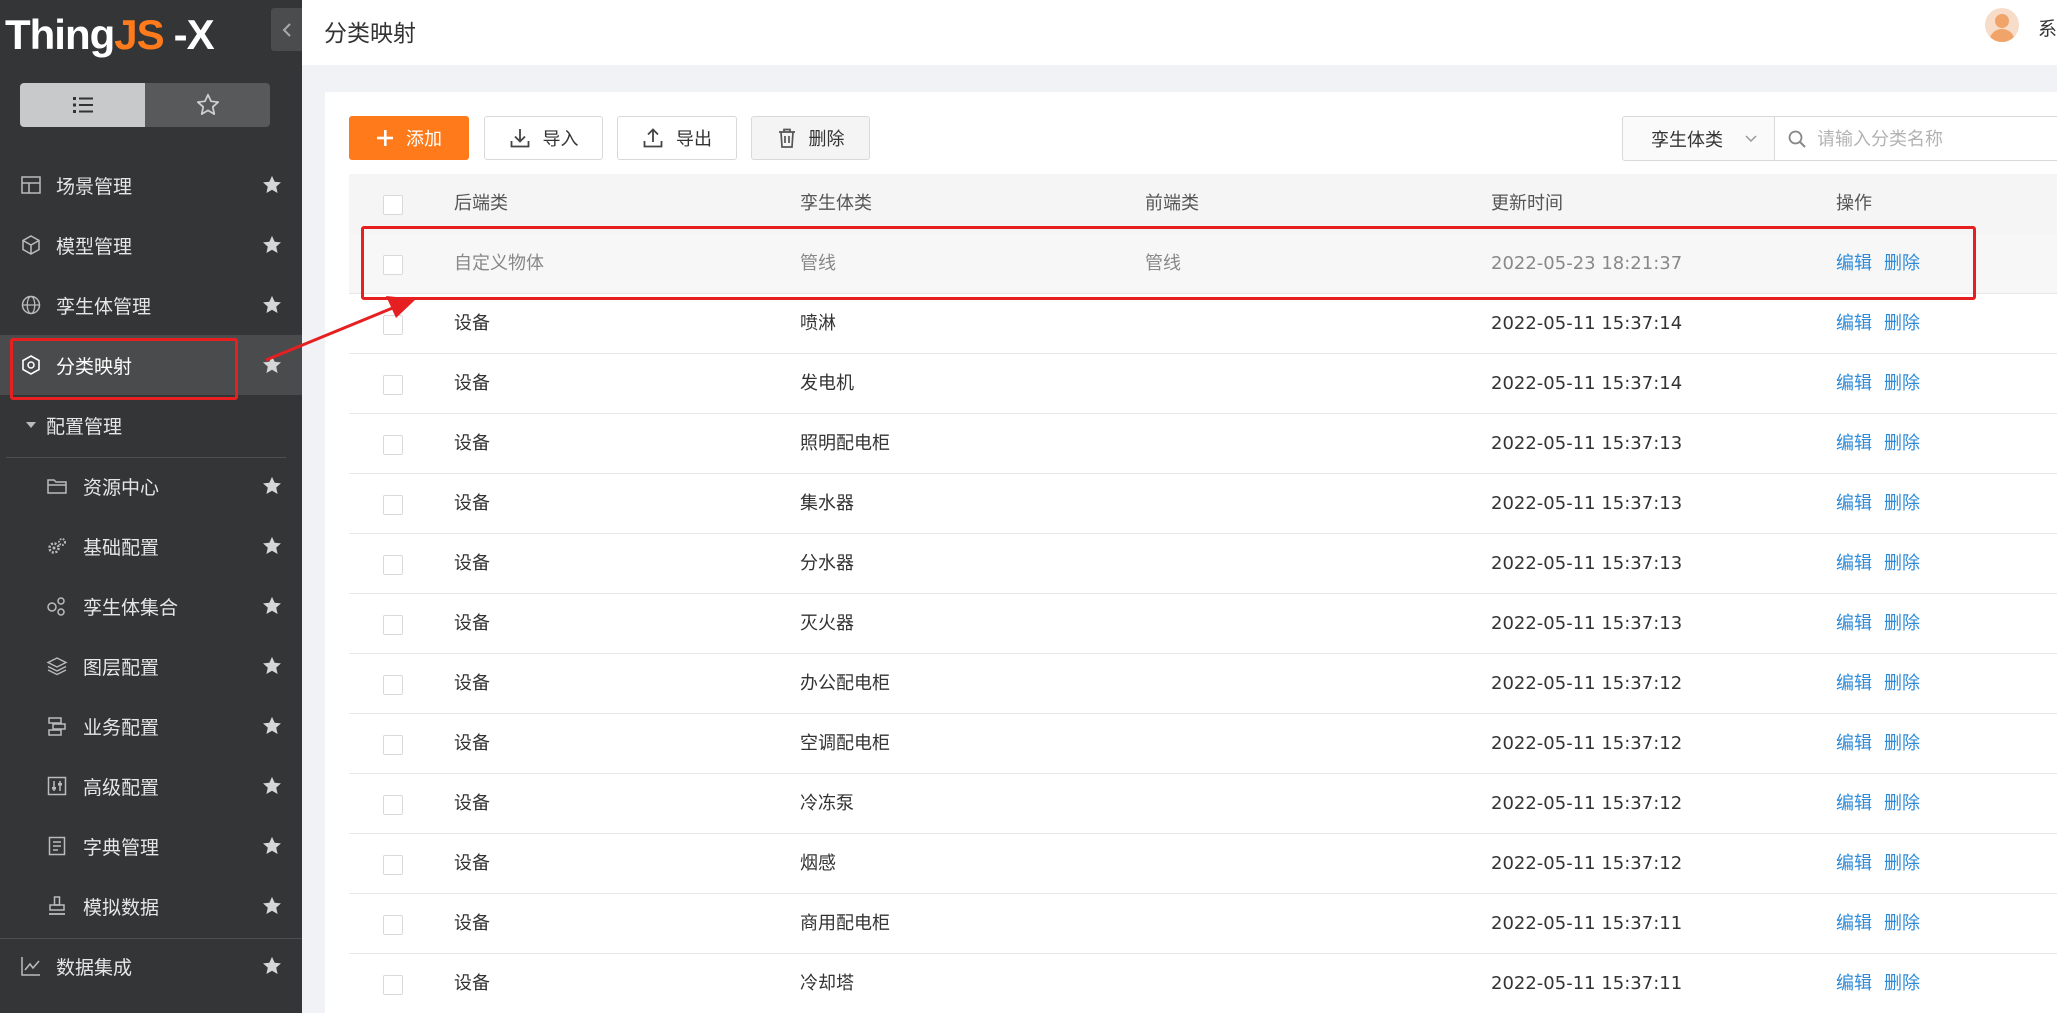  I want to click on table-row: 设备 集水器 2022-05-11 15:37:13 编辑 删除, so click(1203, 504).